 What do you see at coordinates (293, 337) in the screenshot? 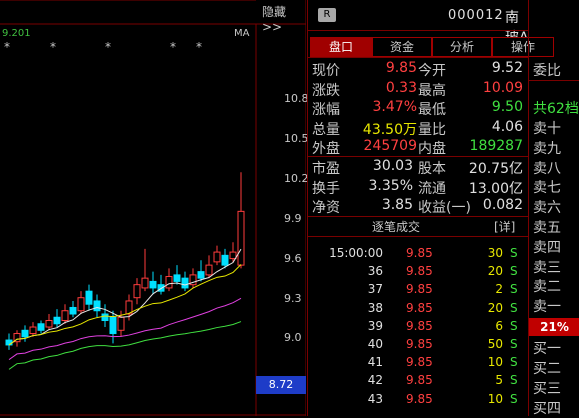
I see `price-tick: 9.0` at bounding box center [293, 337].